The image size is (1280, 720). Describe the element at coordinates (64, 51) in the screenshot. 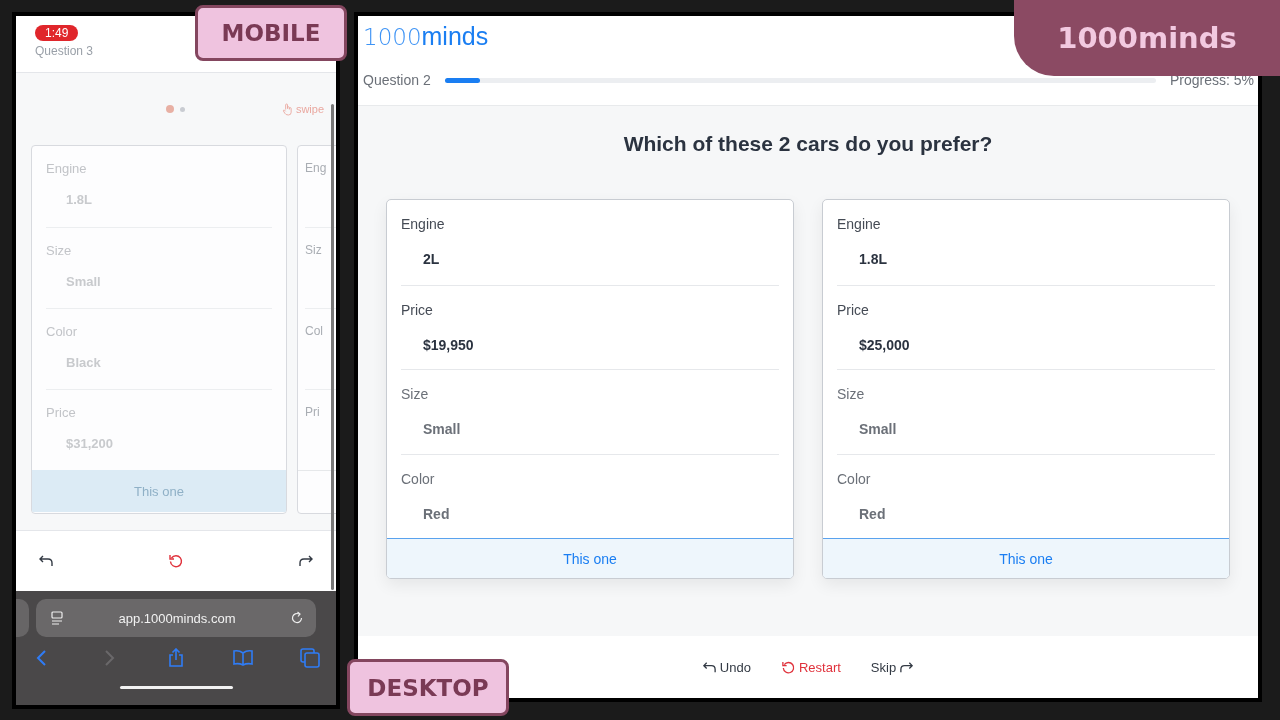

I see `question-label: Question 3` at that location.